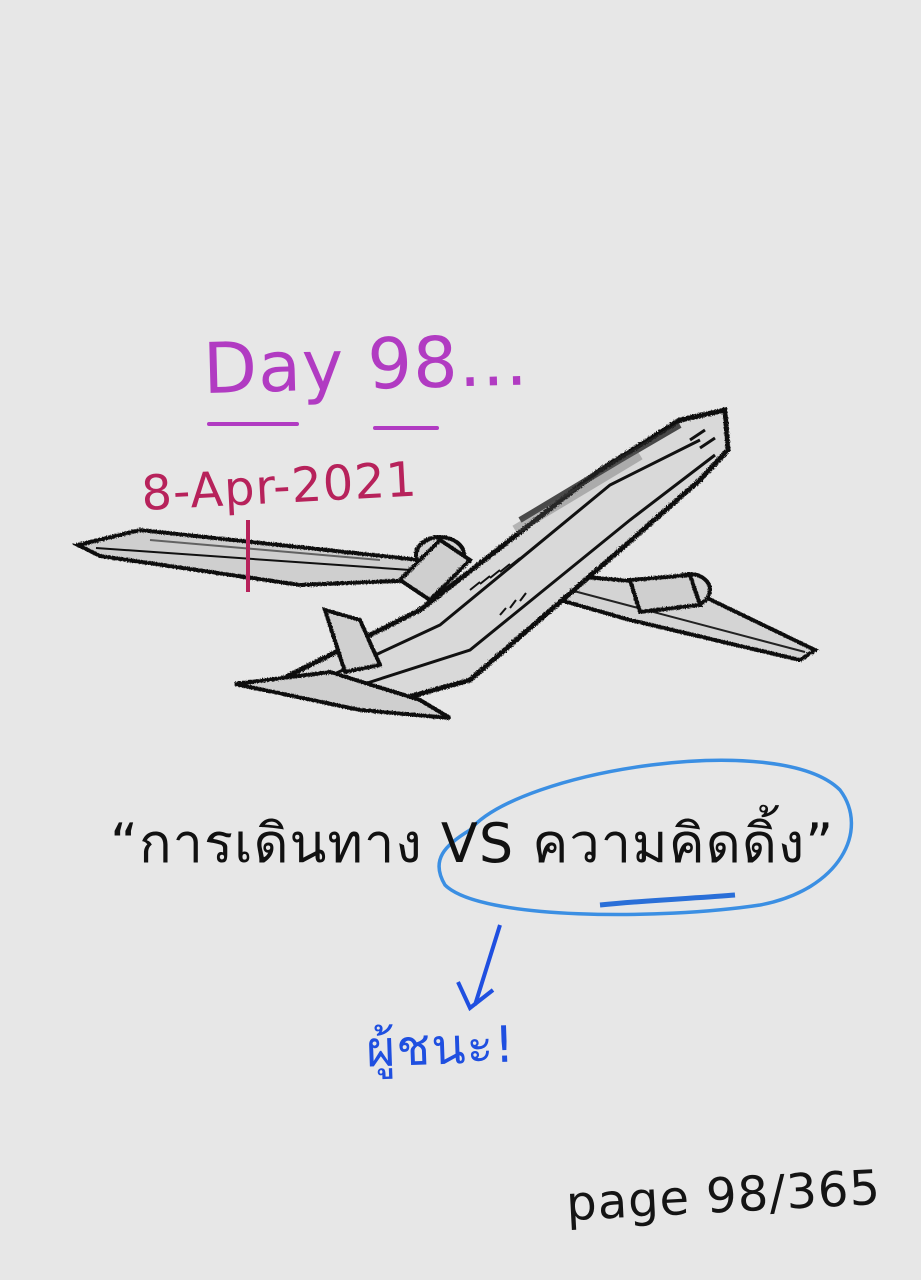 The height and width of the screenshot is (1280, 921). Describe the element at coordinates (253, 424) in the screenshot. I see `day-underline` at that location.